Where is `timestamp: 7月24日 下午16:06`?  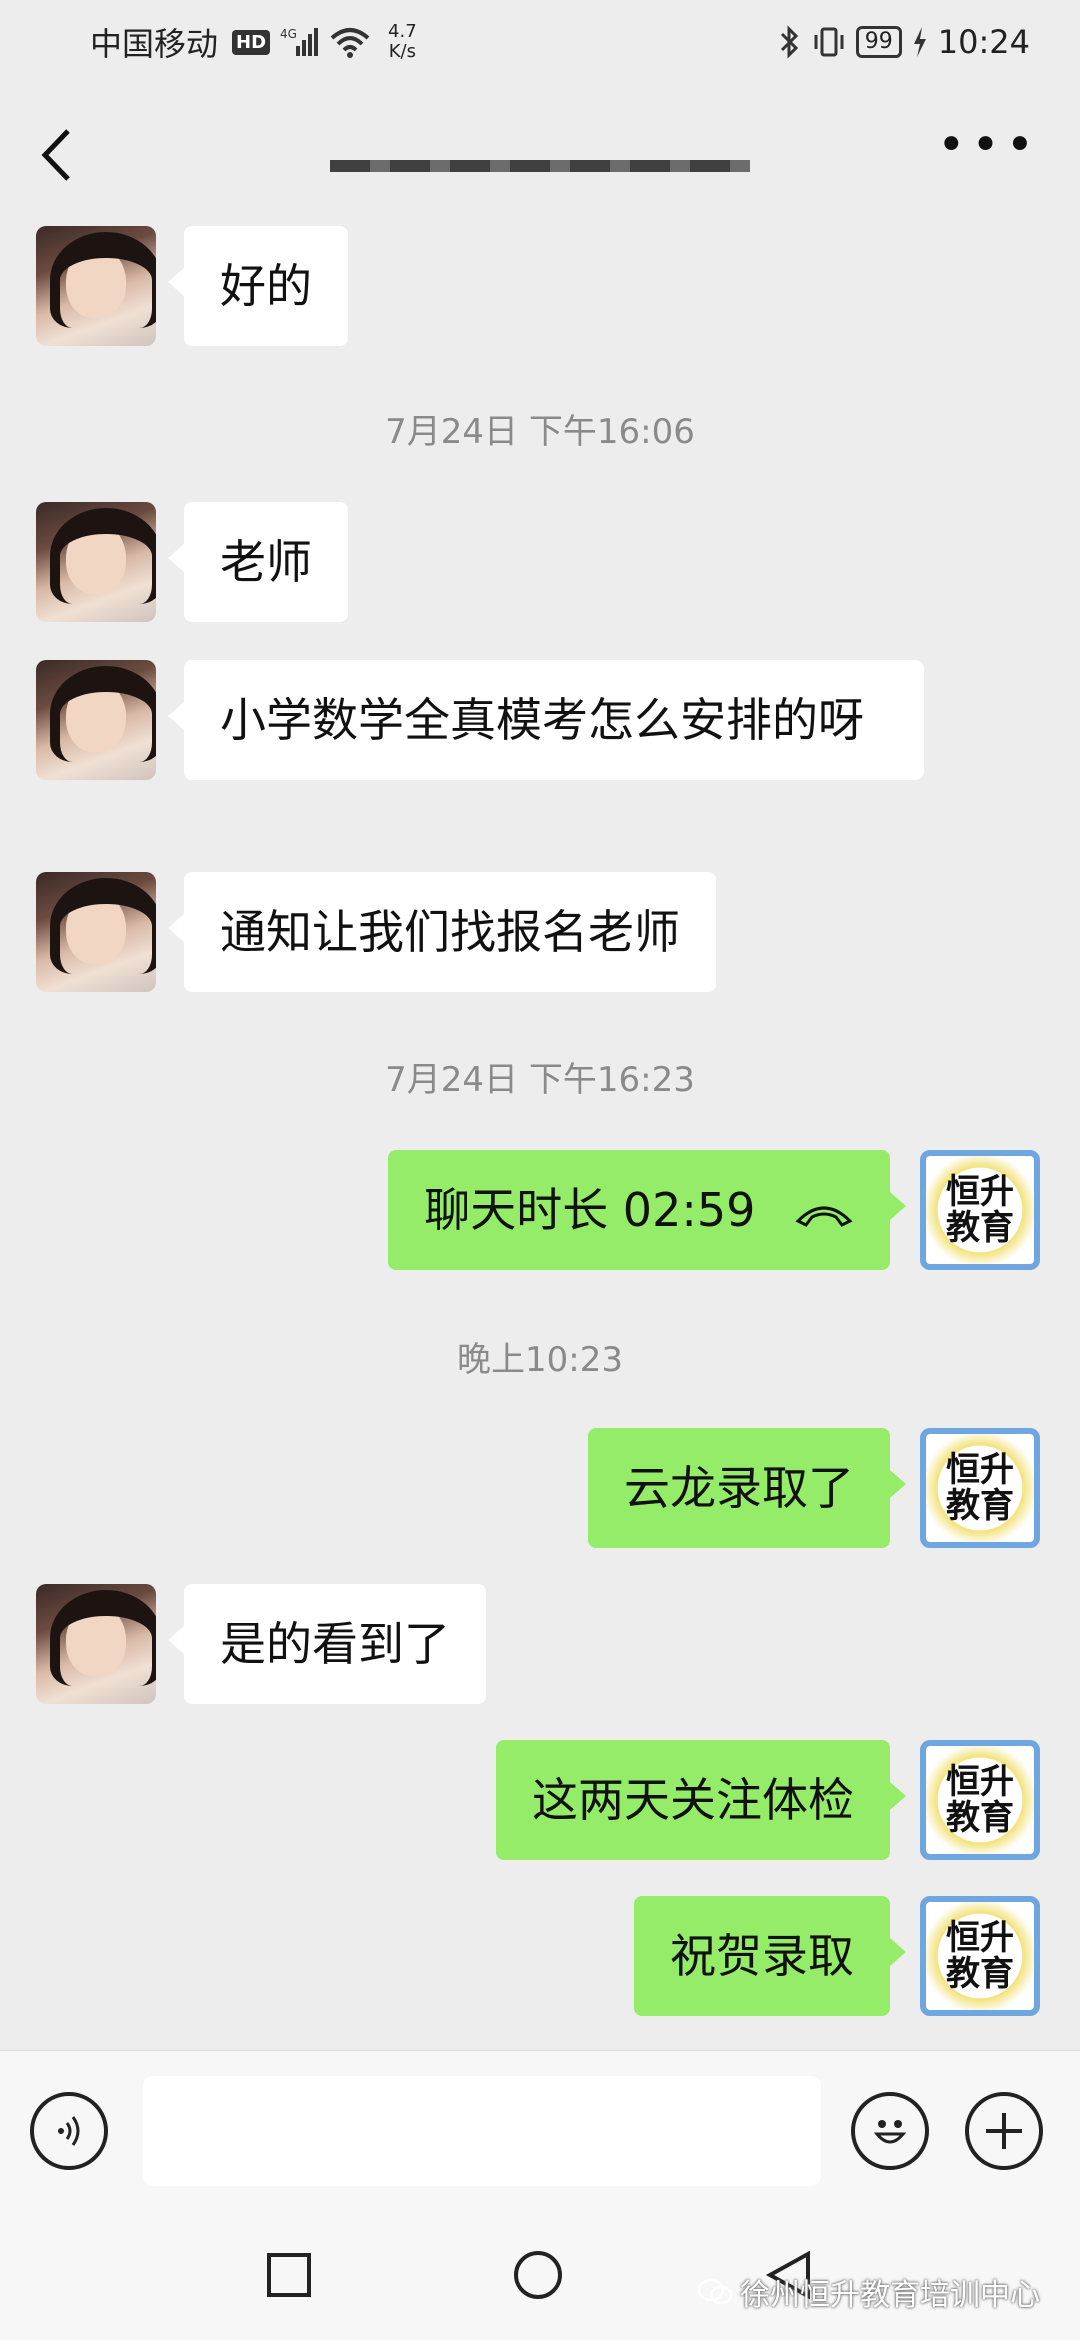 timestamp: 7月24日 下午16:06 is located at coordinates (540, 432).